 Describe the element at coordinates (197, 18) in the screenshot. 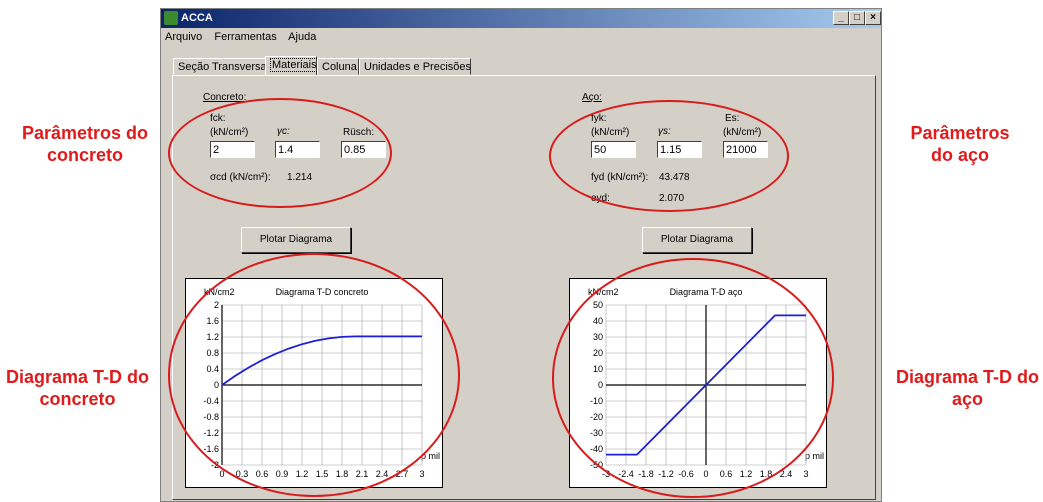

I see `window-title: ACCA` at that location.